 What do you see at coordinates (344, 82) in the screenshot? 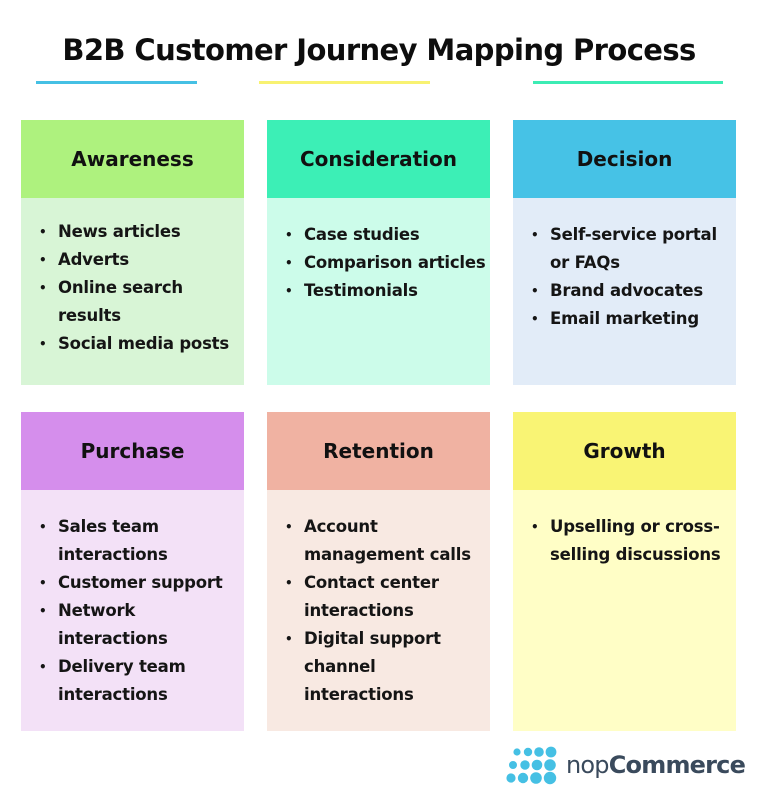
I see `title-underline-yellow` at bounding box center [344, 82].